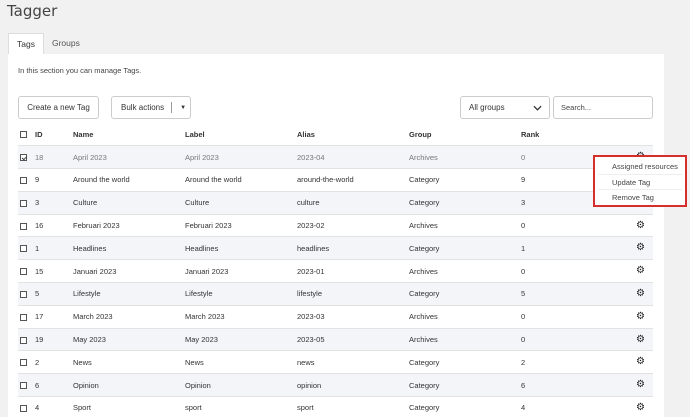 This screenshot has height=417, width=690. What do you see at coordinates (54, 135) in the screenshot?
I see `column-header-id: ID` at bounding box center [54, 135].